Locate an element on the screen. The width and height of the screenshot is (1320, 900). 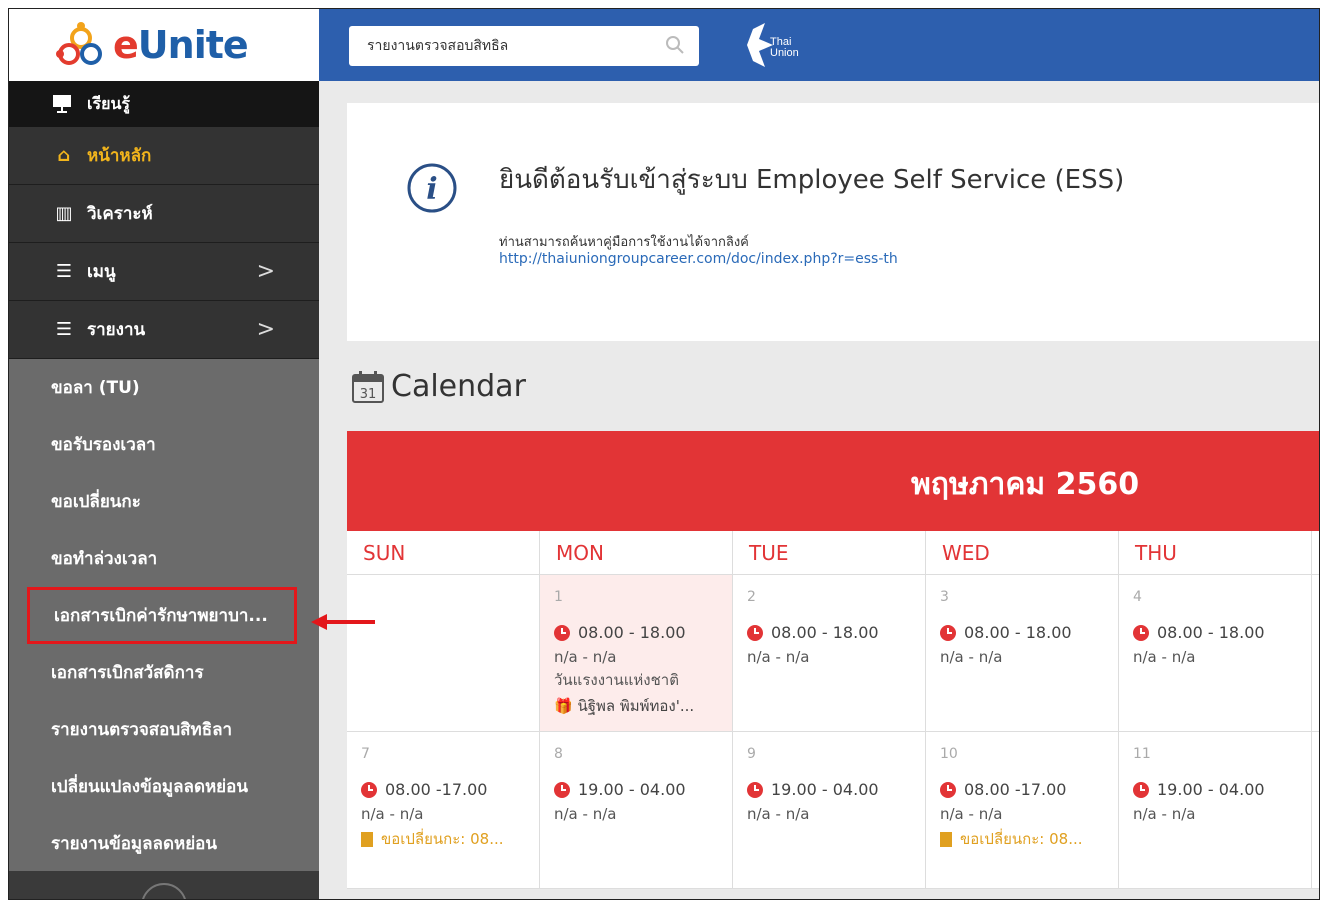
calendar-heading: 31 Calendar is located at coordinates (438, 386).